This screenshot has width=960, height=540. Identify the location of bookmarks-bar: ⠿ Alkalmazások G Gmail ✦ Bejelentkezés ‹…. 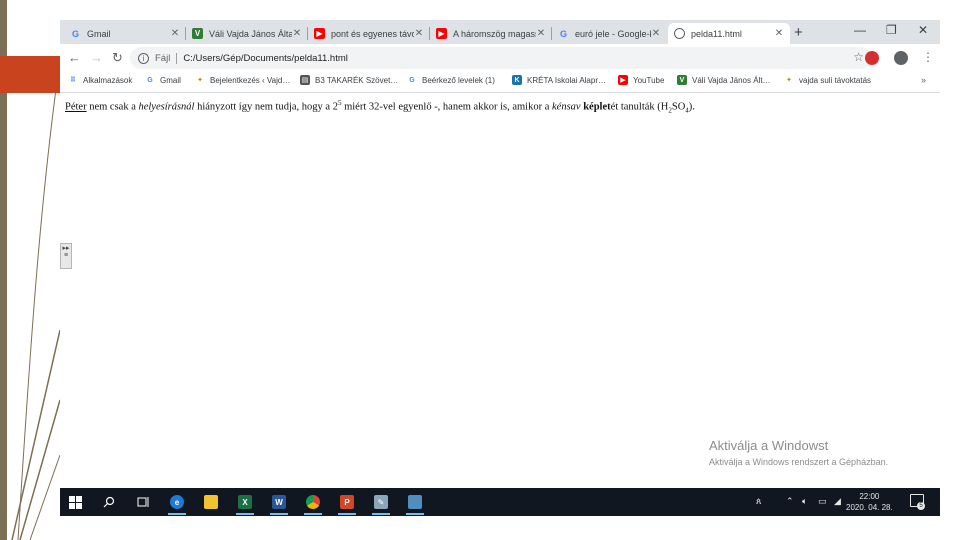
(500, 82).